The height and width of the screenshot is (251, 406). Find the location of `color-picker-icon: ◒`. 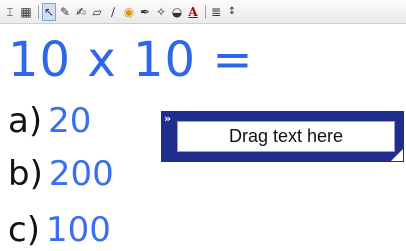

color-picker-icon: ◒ is located at coordinates (177, 12).